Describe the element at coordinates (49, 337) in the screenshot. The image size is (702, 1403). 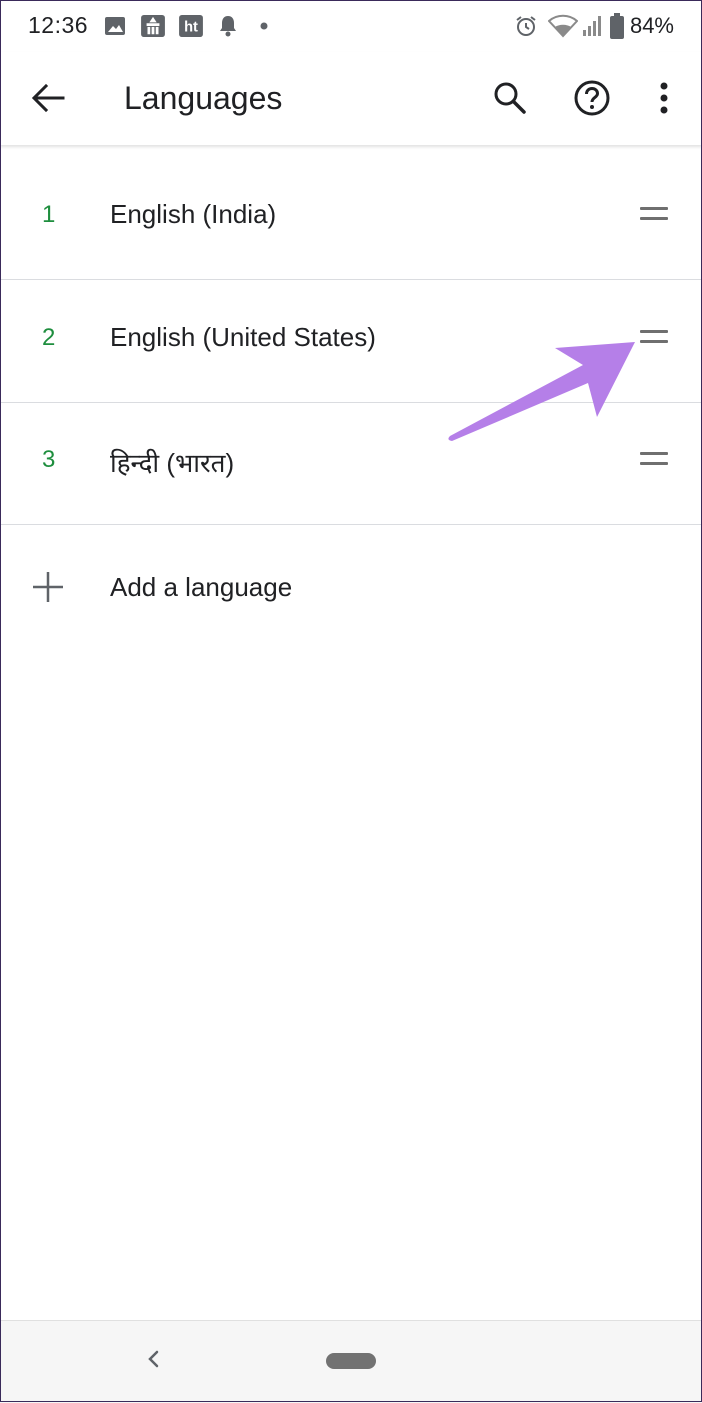
I see `language-number: 2` at that location.